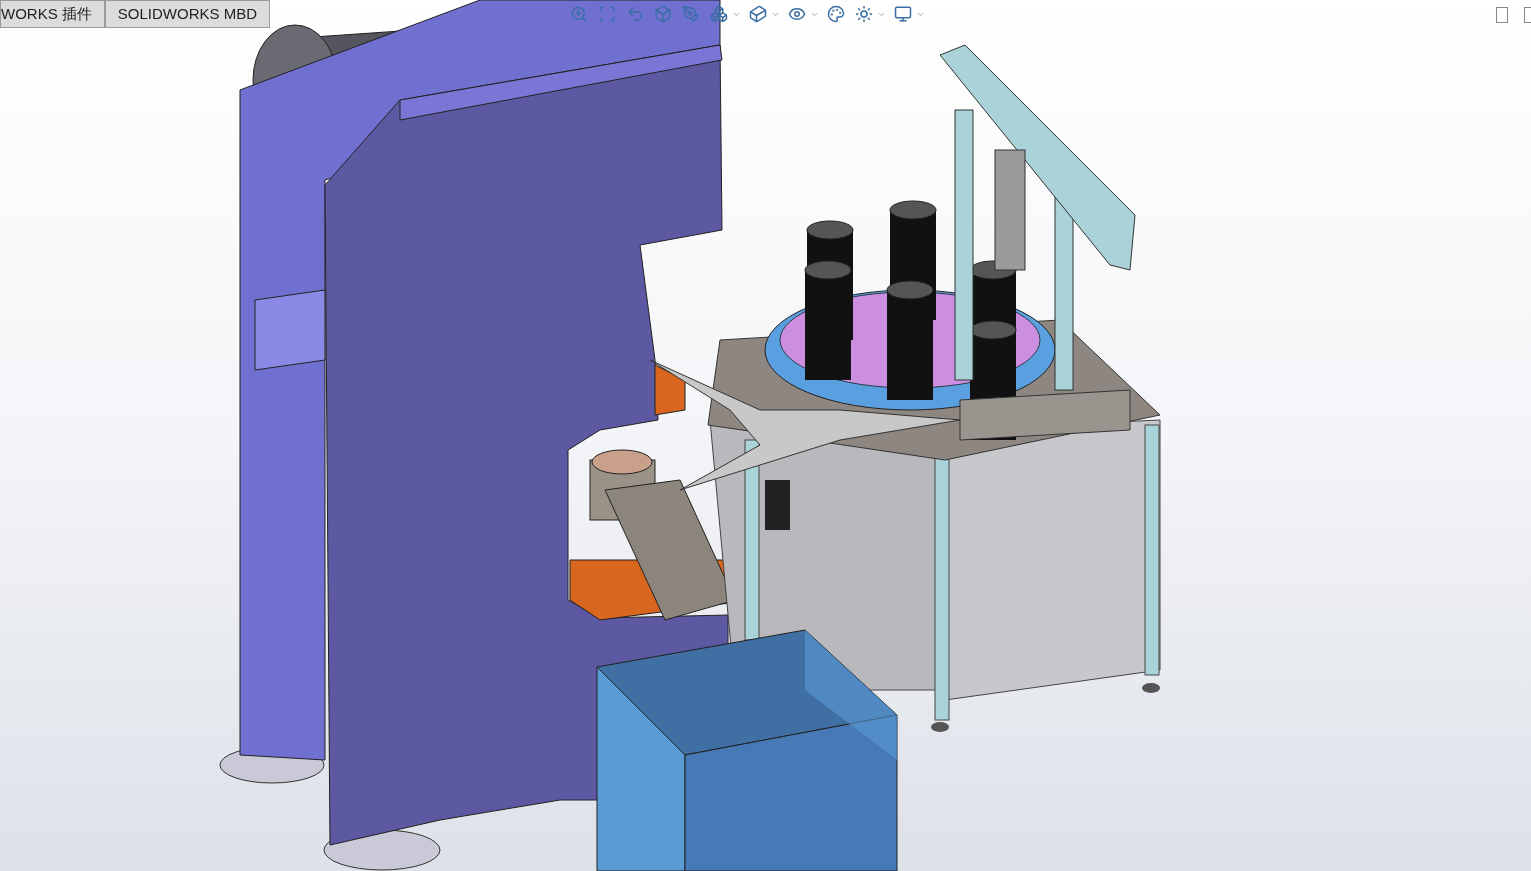  I want to click on scene-button, so click(864, 14).